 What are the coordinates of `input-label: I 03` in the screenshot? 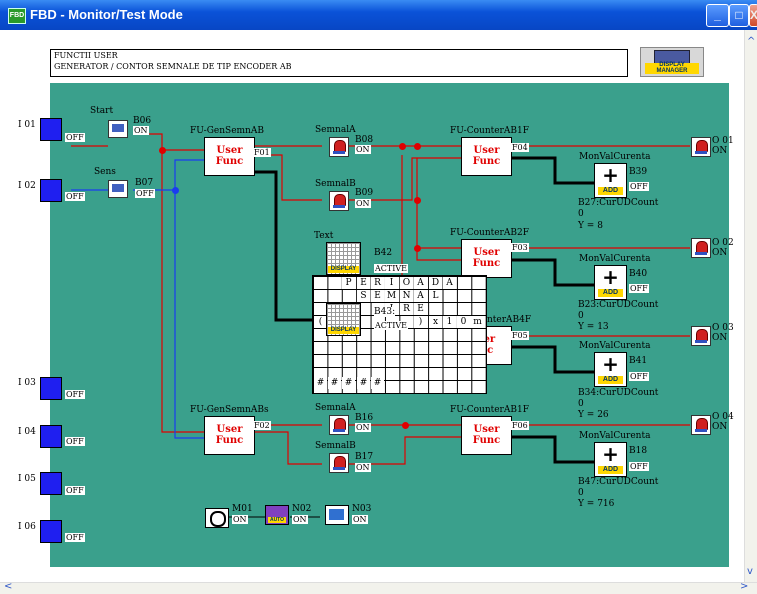 It's located at (27, 383).